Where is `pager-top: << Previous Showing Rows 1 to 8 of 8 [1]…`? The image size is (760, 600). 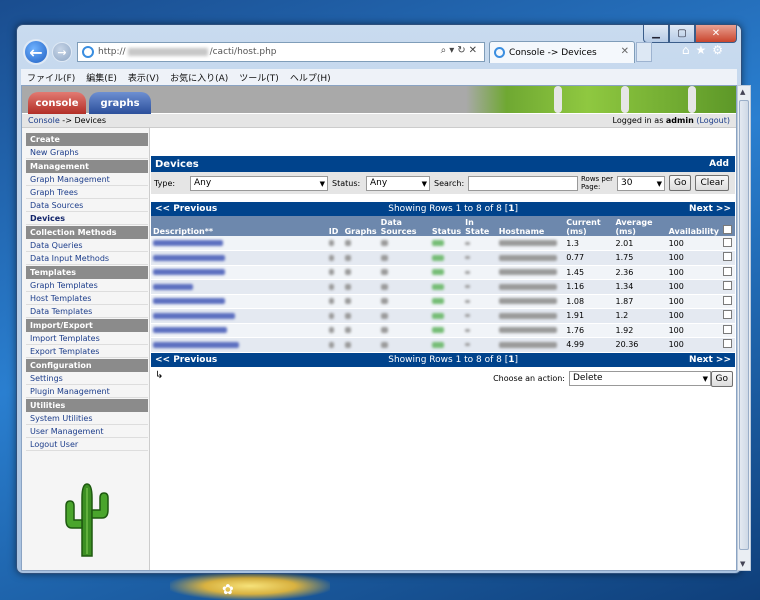 pager-top: << Previous Showing Rows 1 to 8 of 8 [1]… is located at coordinates (443, 209).